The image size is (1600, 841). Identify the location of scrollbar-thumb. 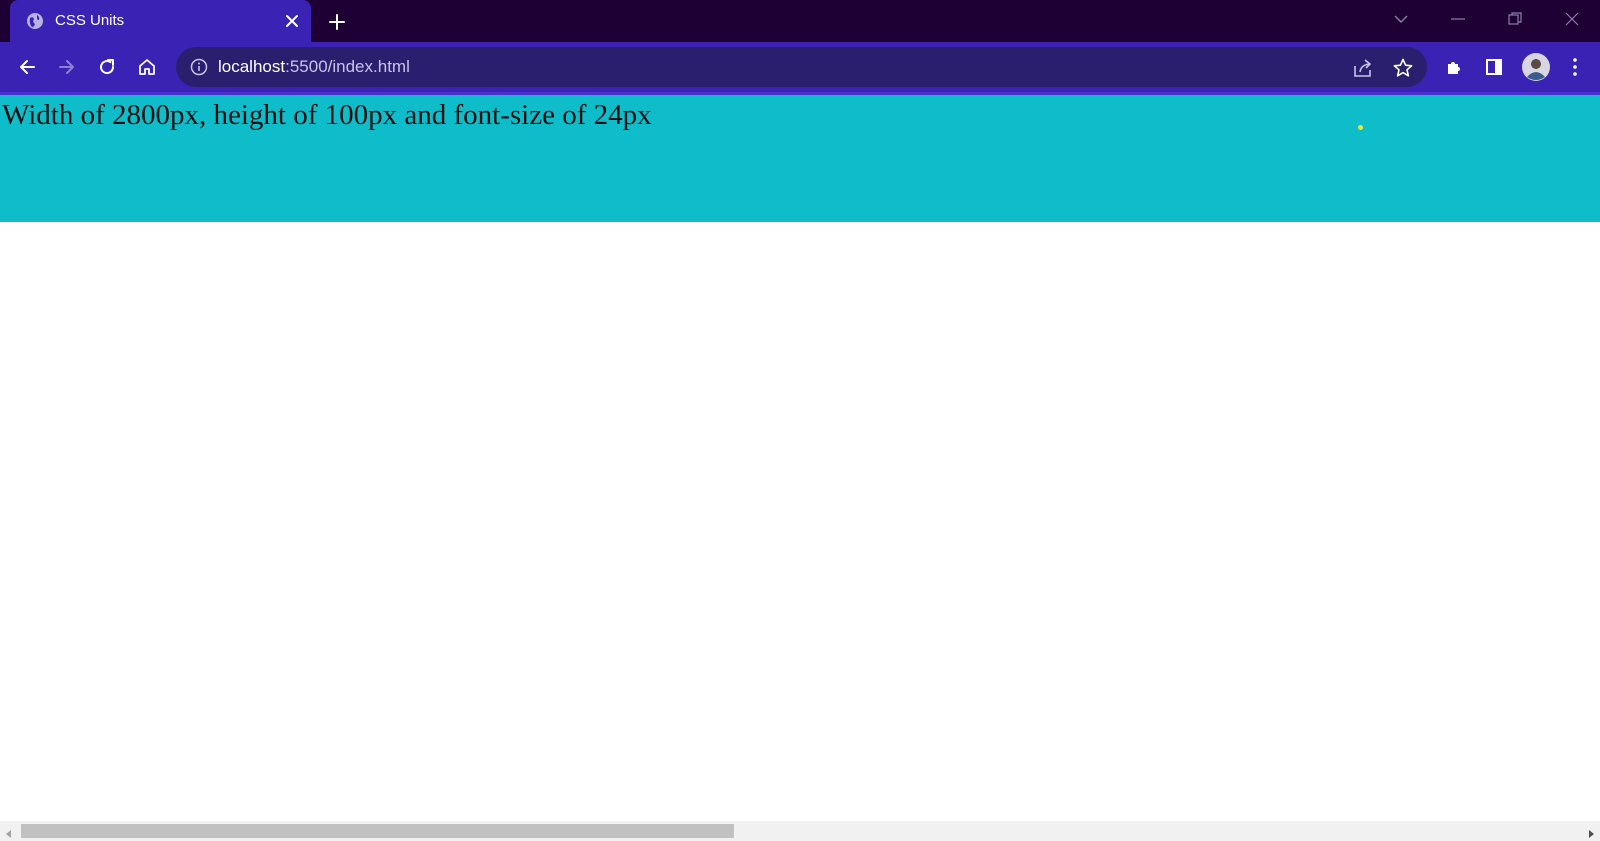
(377, 831).